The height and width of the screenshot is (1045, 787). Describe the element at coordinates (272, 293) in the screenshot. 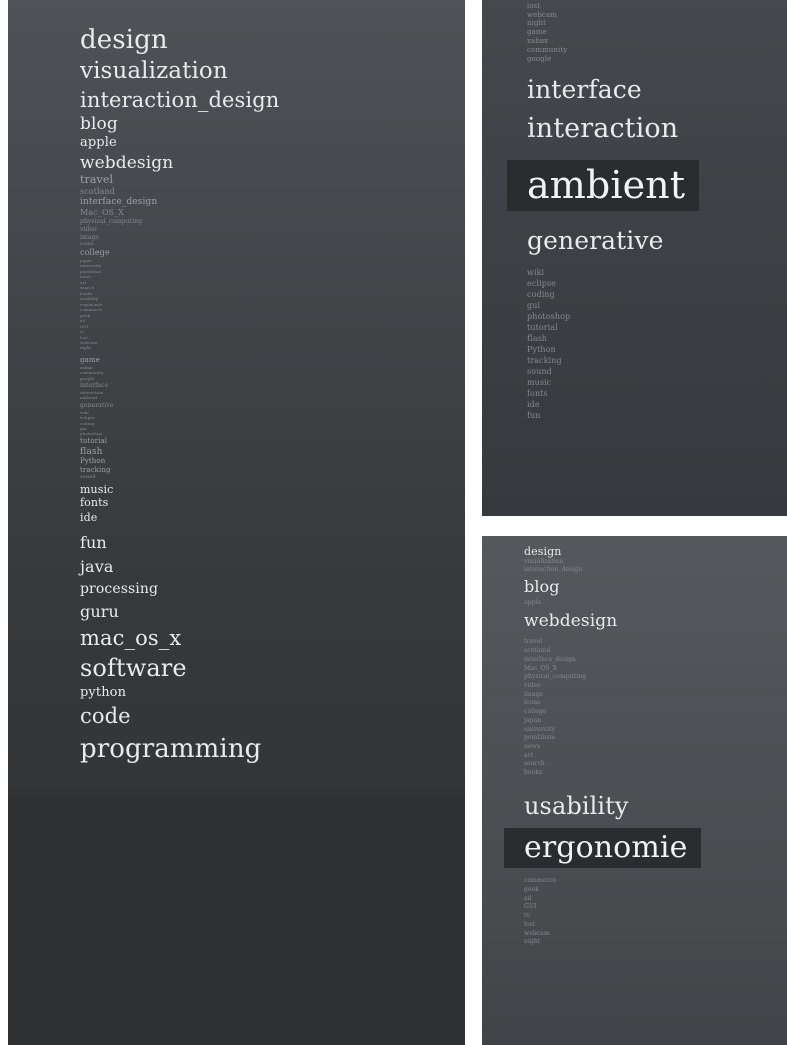

I see `tag-books: books` at that location.